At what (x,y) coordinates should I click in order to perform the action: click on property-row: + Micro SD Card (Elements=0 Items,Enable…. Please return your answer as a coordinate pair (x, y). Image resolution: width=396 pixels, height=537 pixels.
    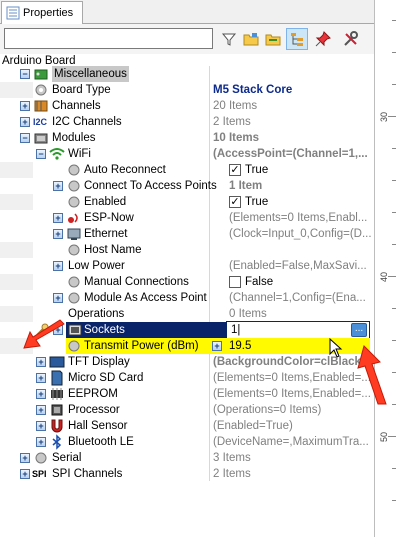
    Looking at the image, I should click on (187, 378).